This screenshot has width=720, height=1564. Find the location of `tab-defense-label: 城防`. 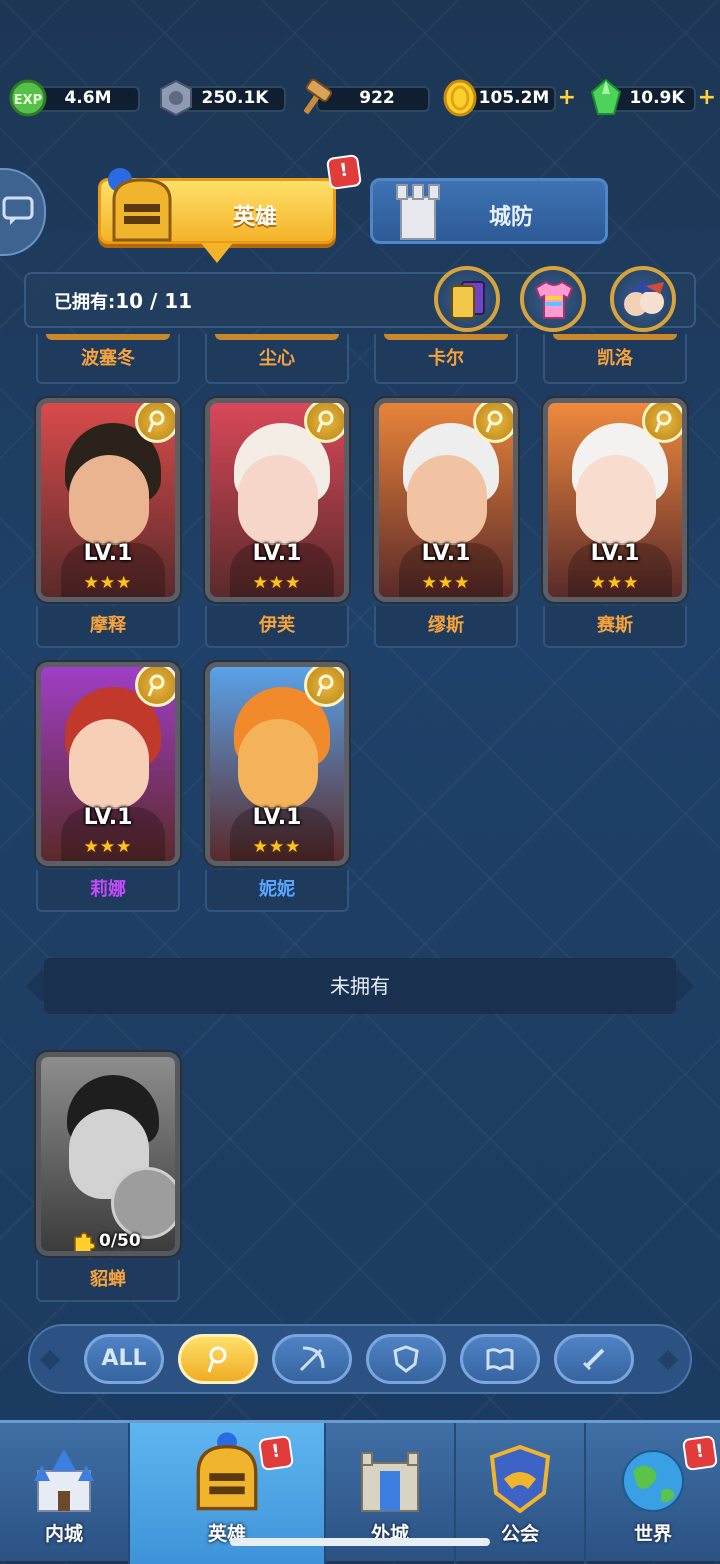

tab-defense-label: 城防 is located at coordinates (511, 217).